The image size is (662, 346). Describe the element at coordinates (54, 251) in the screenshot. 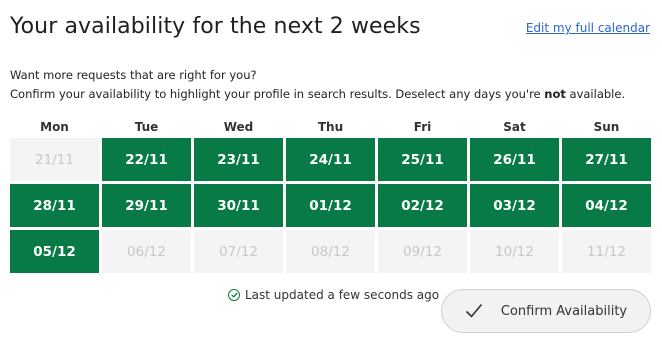

I see `date-cell: 05/12` at that location.